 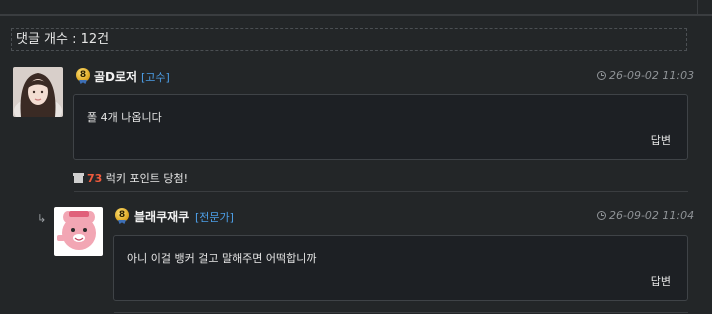 I want to click on top-divider, so click(x=356, y=15).